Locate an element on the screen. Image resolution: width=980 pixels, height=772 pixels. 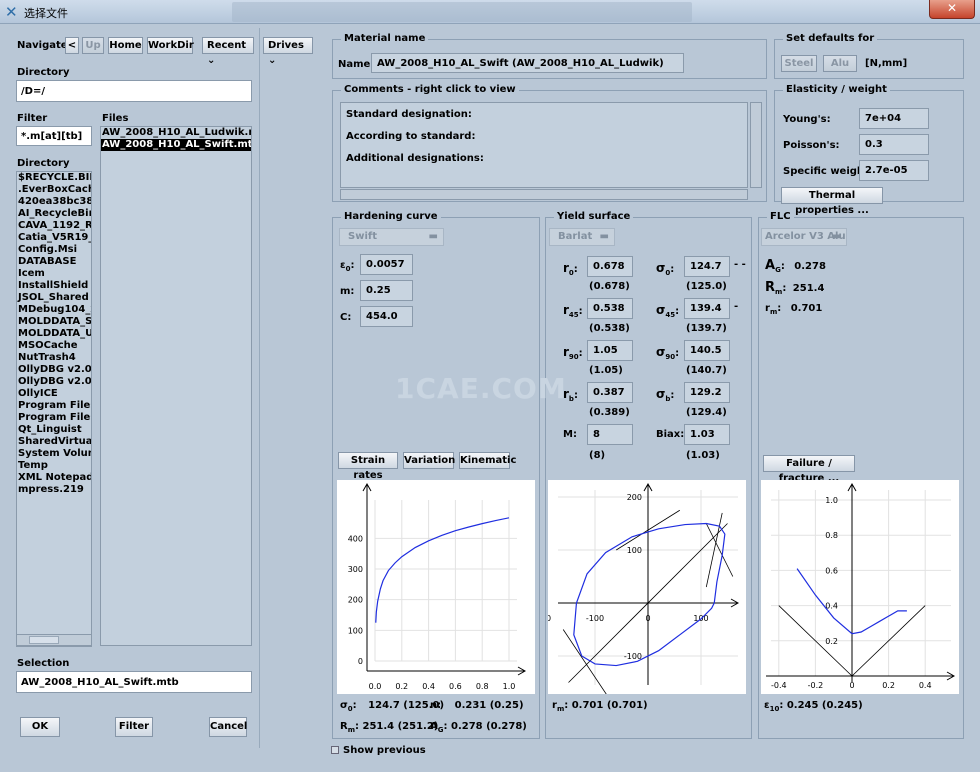
back-button: < is located at coordinates (72, 45).